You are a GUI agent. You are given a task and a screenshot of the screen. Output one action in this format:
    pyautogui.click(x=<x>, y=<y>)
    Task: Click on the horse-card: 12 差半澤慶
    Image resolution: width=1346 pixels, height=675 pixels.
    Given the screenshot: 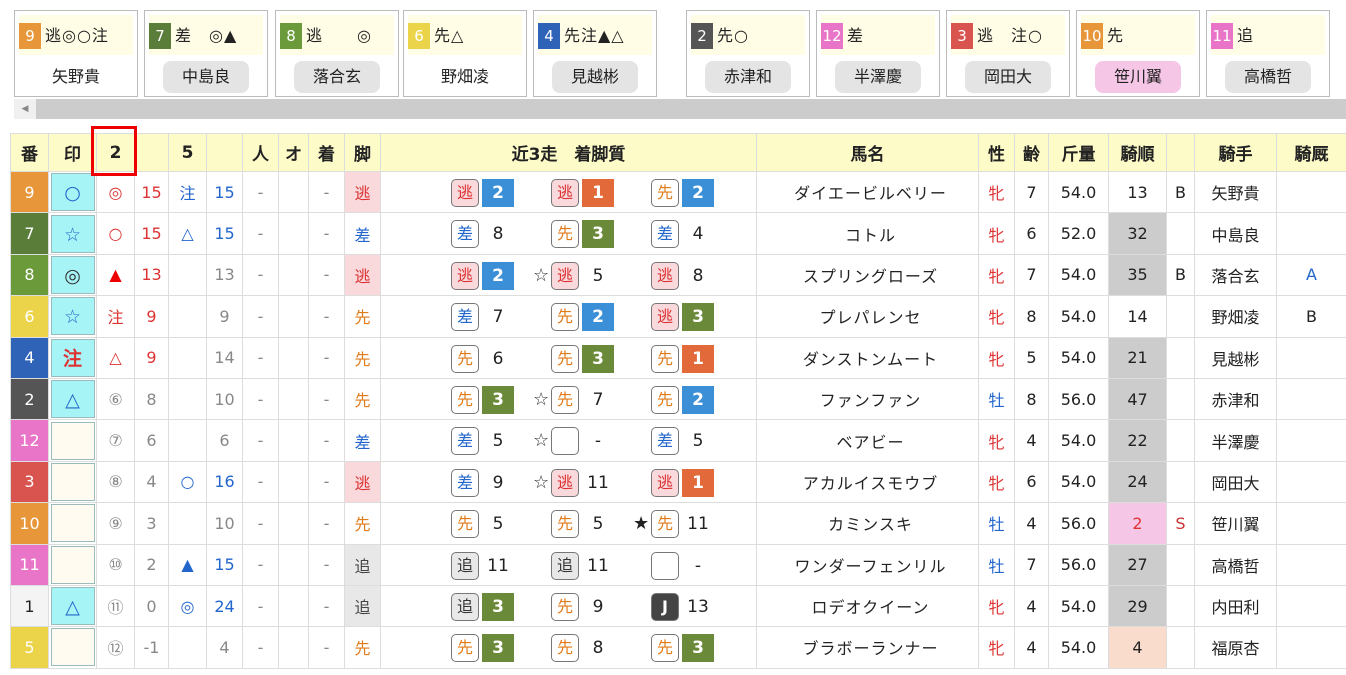 What is the action you would take?
    pyautogui.click(x=878, y=53)
    